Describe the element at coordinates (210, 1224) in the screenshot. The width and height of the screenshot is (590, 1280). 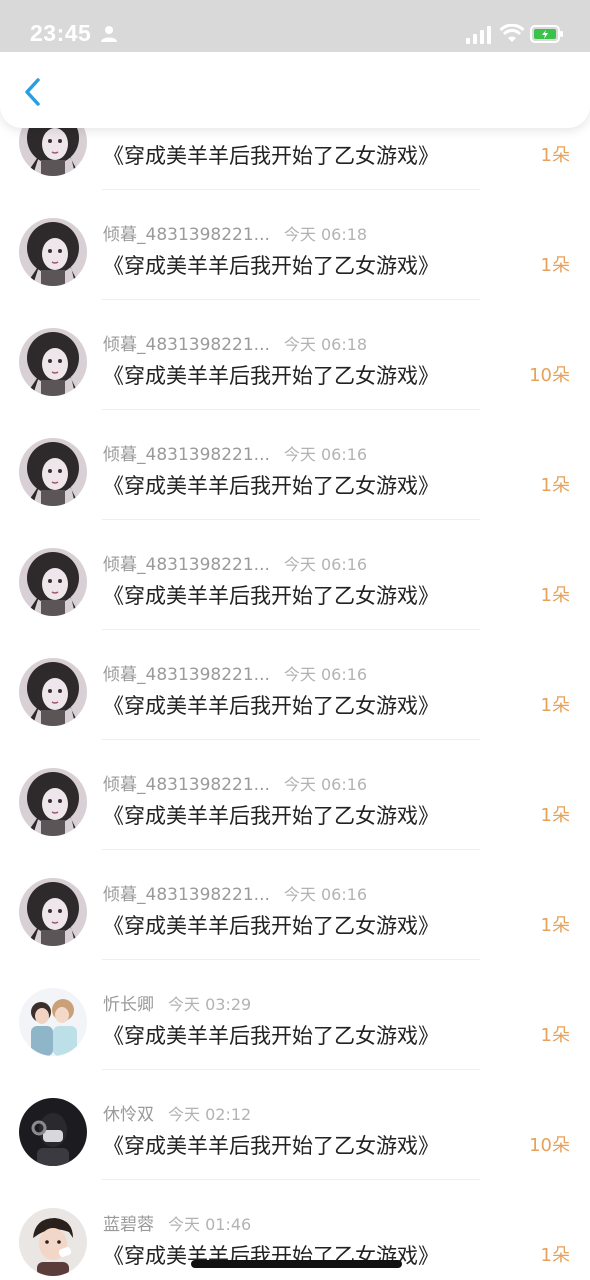
I see `timestamp: 今天 01:46` at that location.